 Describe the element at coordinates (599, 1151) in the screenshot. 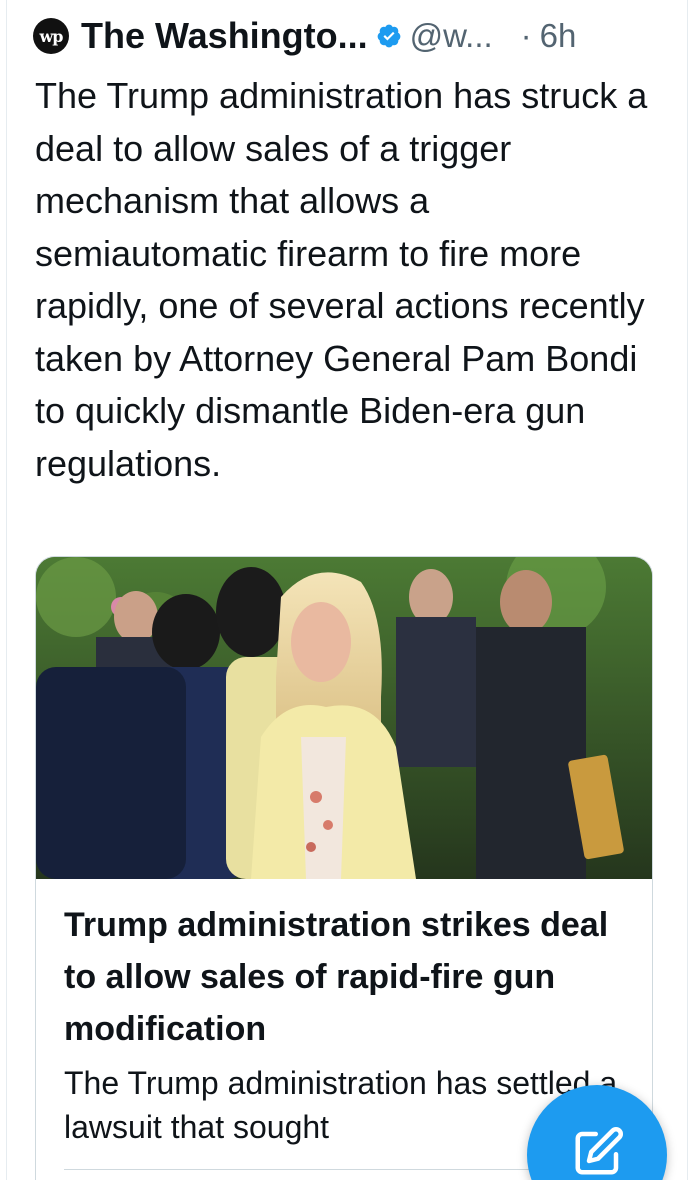

I see `compose-icon` at that location.